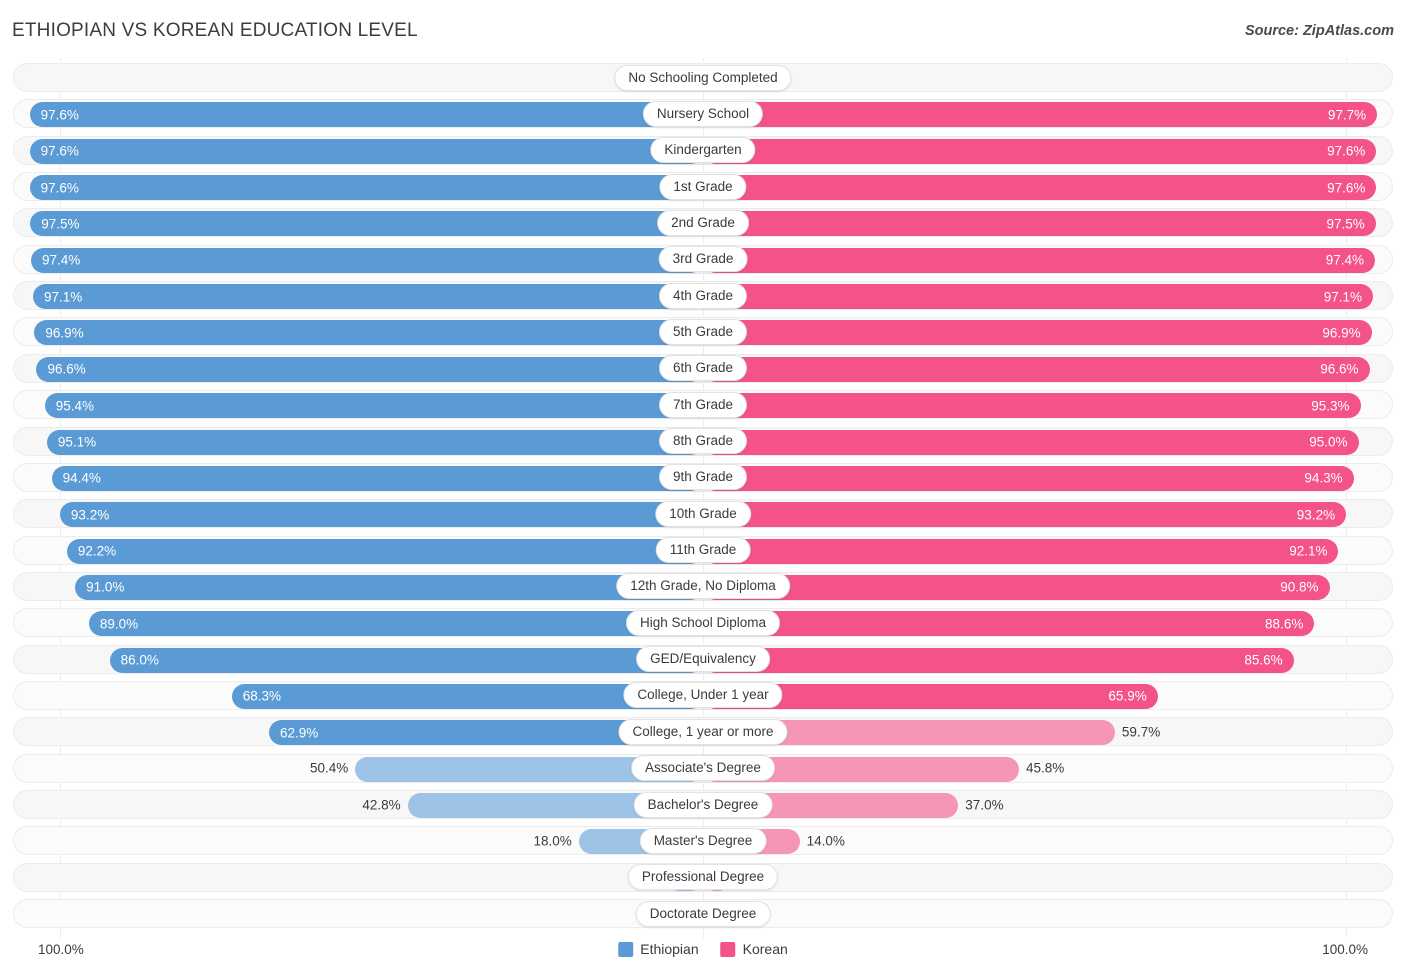 The height and width of the screenshot is (975, 1406). I want to click on bar-ethiopian: 97.1%, so click(368, 297).